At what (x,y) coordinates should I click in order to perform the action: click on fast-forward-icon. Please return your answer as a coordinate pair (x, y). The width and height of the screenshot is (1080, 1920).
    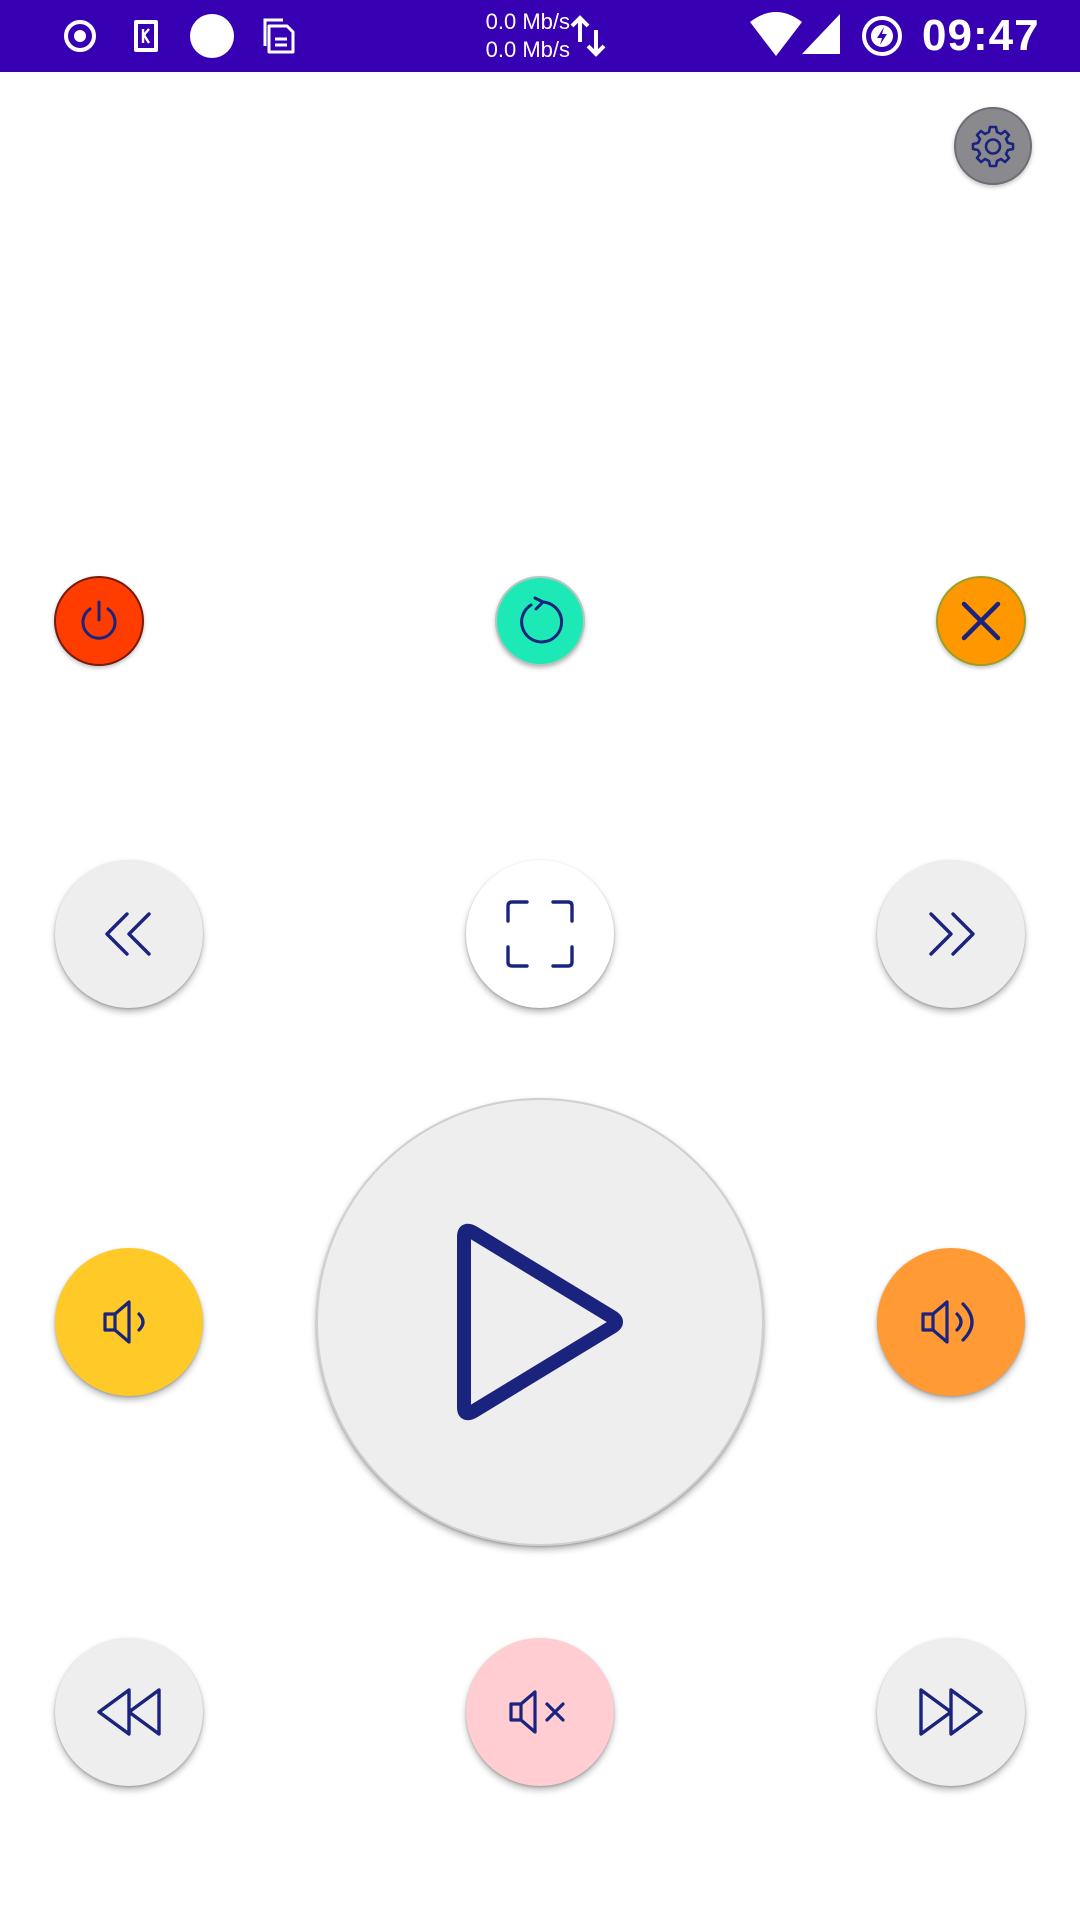
    Looking at the image, I should click on (951, 1712).